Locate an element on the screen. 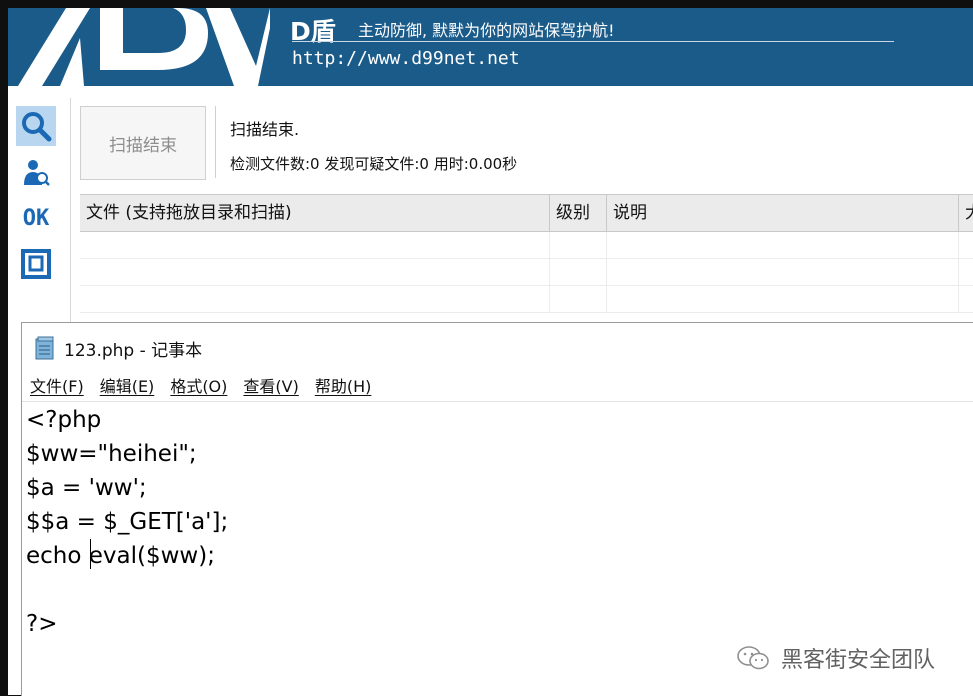 This screenshot has width=973, height=696. brand-name: D盾 is located at coordinates (313, 31).